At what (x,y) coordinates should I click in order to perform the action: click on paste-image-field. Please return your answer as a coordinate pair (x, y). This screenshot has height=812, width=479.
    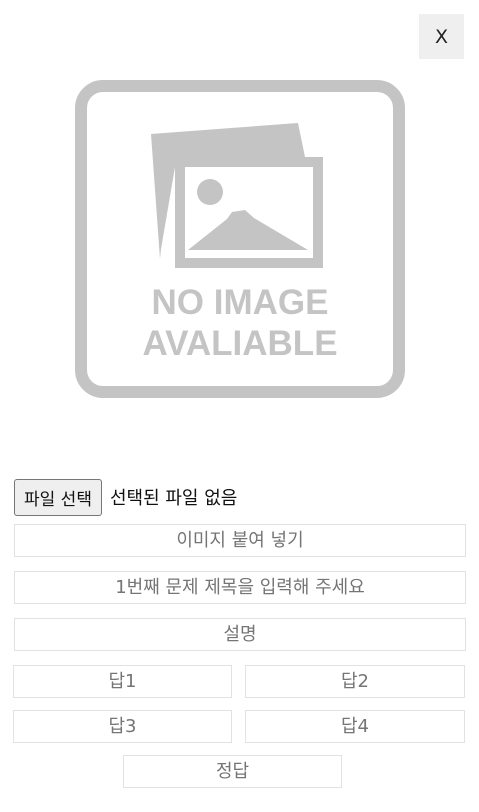
    Looking at the image, I should click on (240, 540).